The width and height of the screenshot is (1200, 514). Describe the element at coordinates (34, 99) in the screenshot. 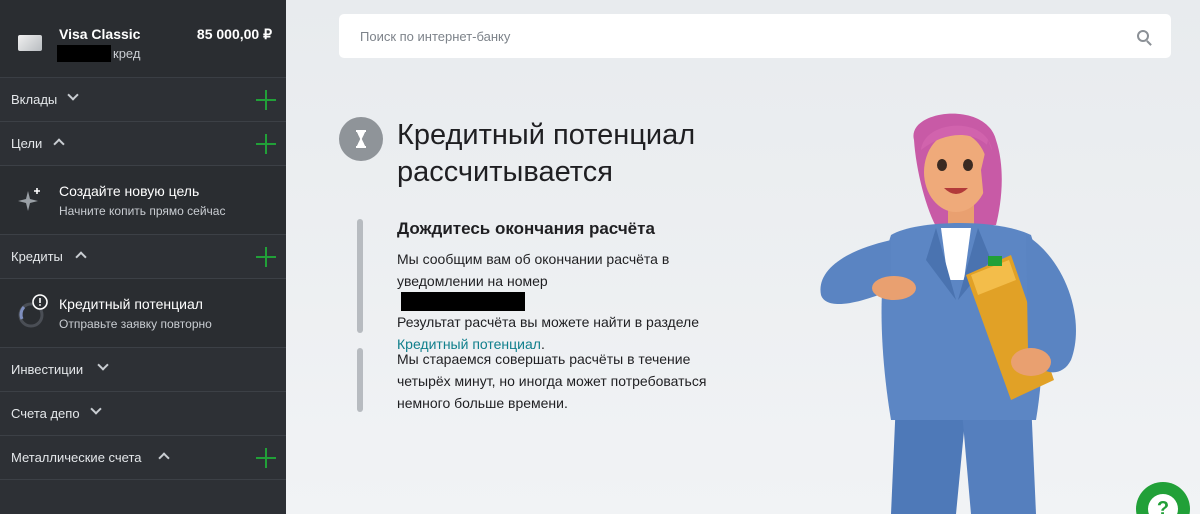

I see `section-label: Вклады` at that location.